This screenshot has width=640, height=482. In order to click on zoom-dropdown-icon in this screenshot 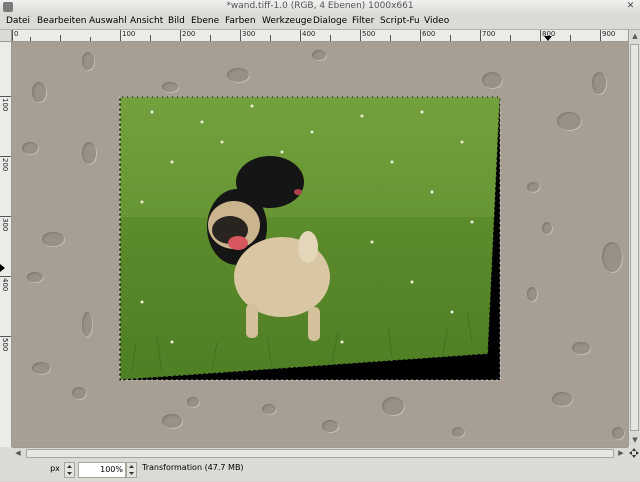, I will do `click(131, 470)`.